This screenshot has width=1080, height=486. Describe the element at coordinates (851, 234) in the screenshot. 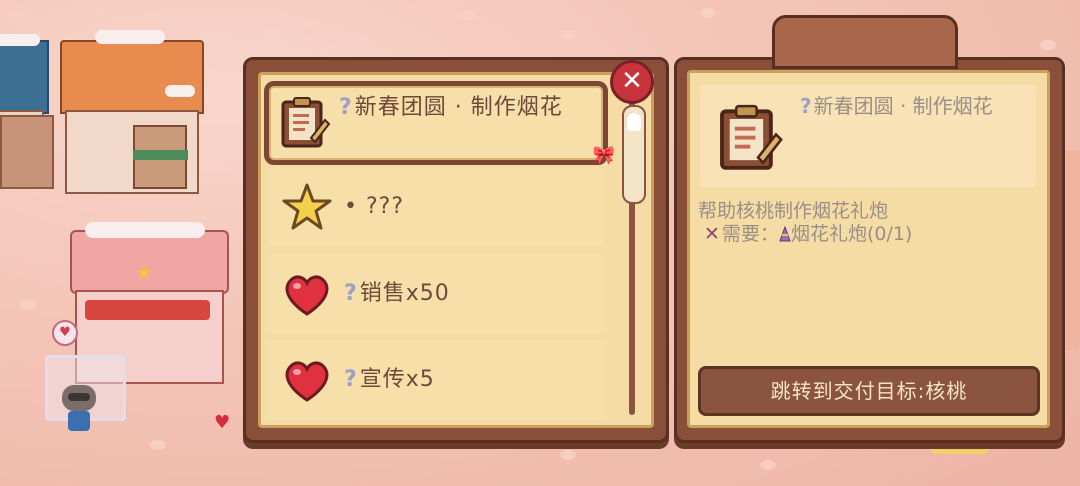

I see `requirement-item: 烟花礼炮(0/1)` at that location.